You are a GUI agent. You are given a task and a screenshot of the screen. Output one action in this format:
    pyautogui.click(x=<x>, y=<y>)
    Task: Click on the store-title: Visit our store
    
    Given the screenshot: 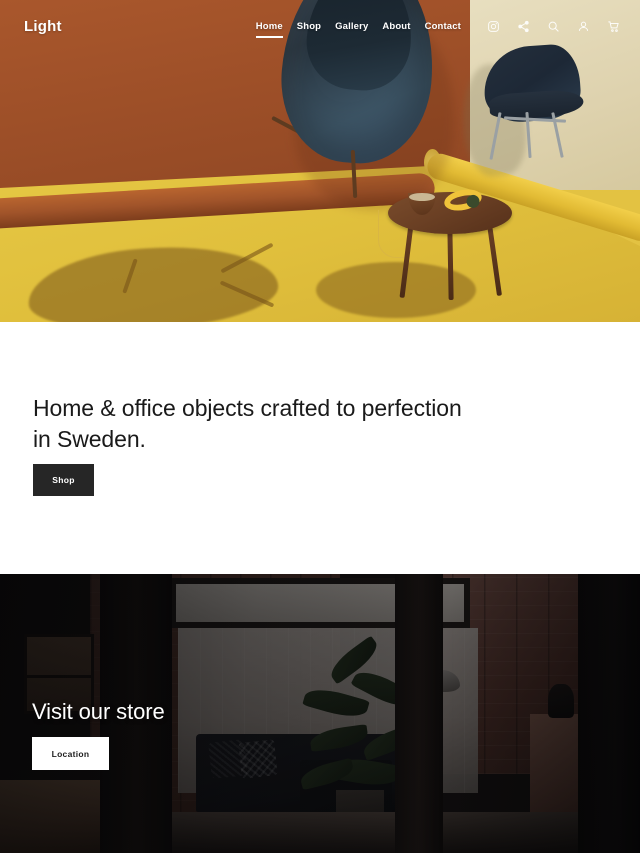 What is the action you would take?
    pyautogui.click(x=98, y=711)
    